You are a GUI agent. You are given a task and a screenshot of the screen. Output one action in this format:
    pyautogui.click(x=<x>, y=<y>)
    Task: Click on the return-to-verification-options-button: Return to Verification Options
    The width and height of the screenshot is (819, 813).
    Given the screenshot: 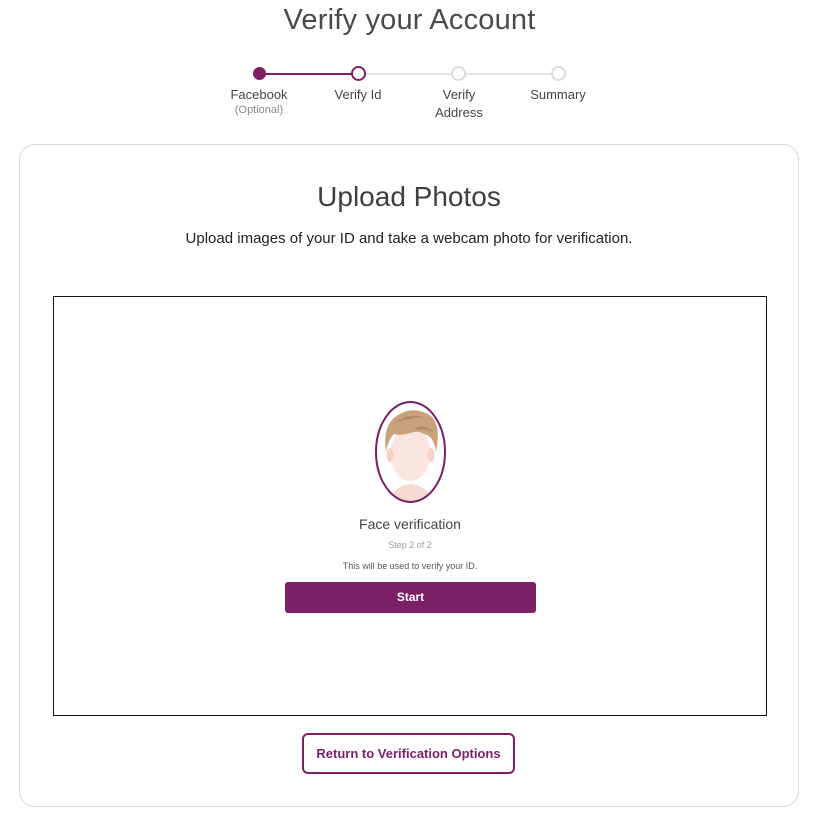 What is the action you would take?
    pyautogui.click(x=408, y=753)
    